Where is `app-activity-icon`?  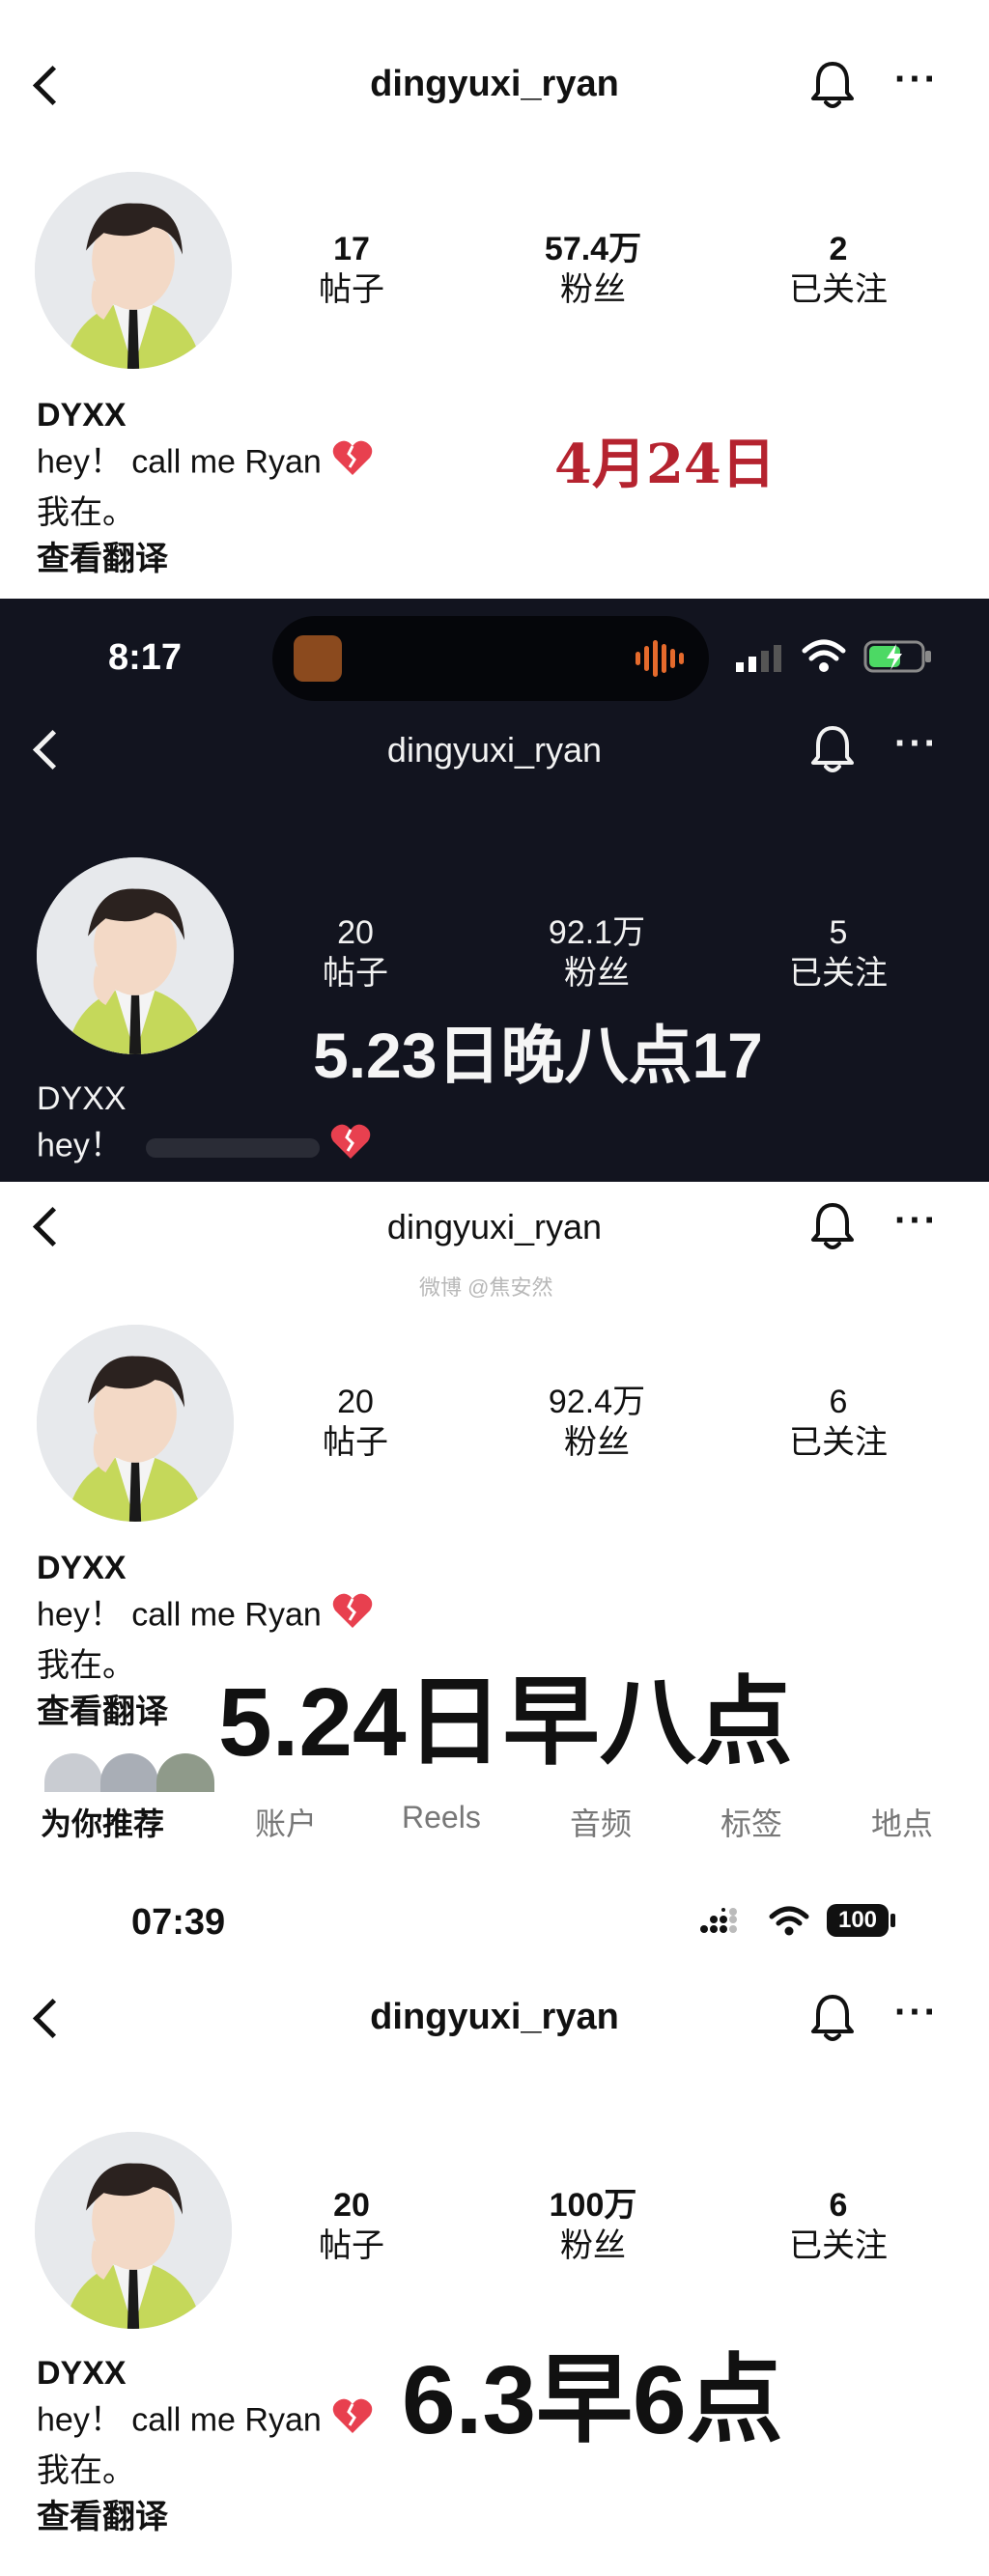
app-activity-icon is located at coordinates (318, 659).